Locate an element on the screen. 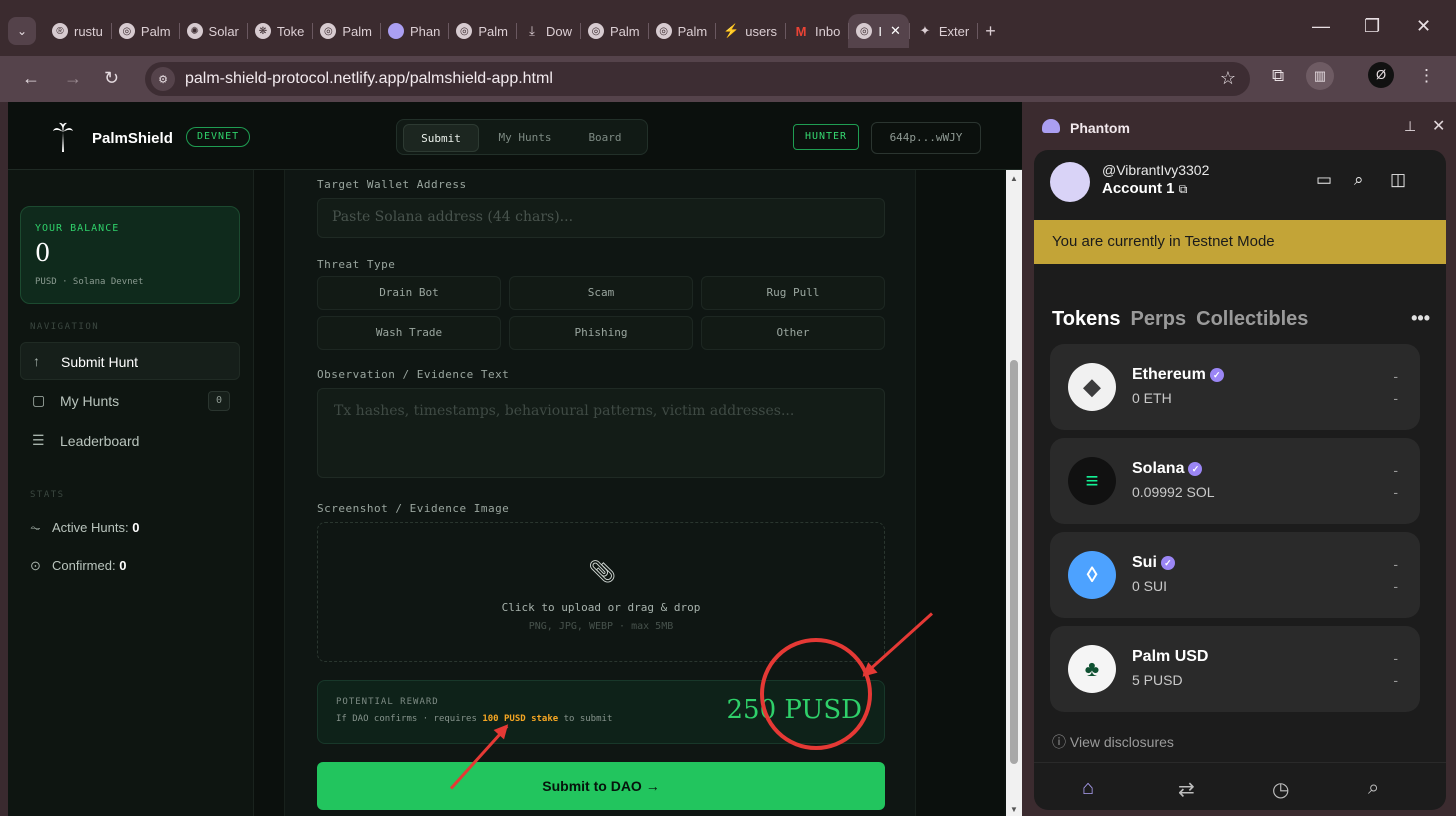 This screenshot has width=1456, height=816. close-icon: ✕ is located at coordinates (1438, 126).